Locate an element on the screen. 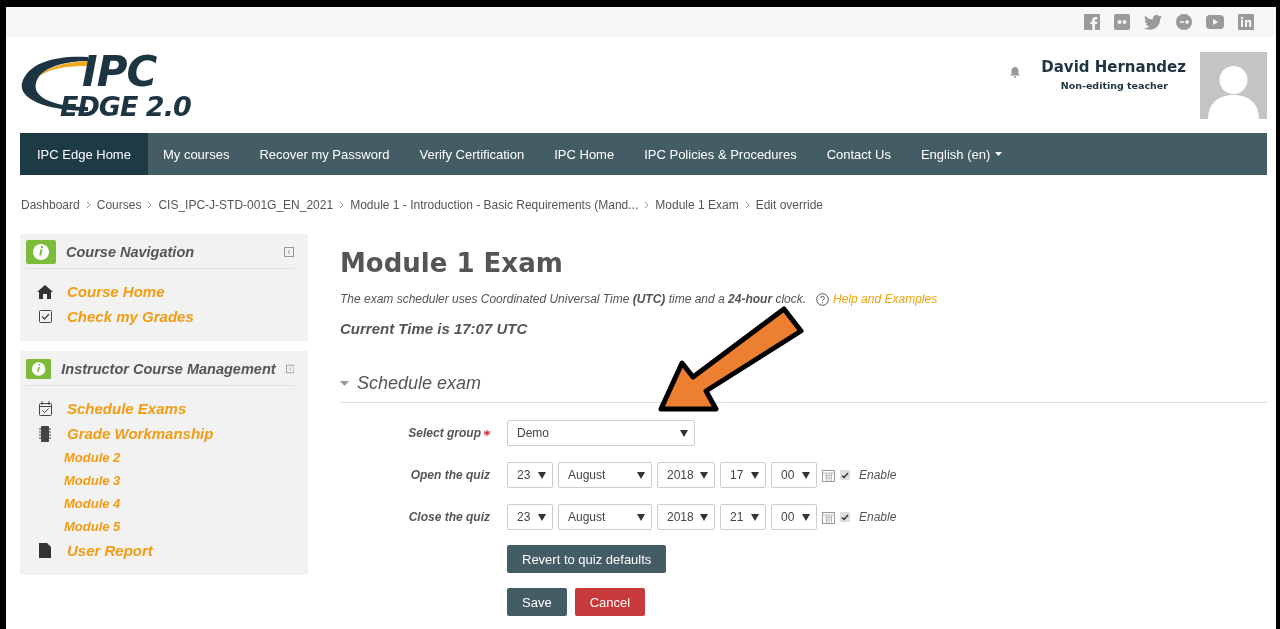 The width and height of the screenshot is (1280, 629). select-field: Demo is located at coordinates (601, 433).